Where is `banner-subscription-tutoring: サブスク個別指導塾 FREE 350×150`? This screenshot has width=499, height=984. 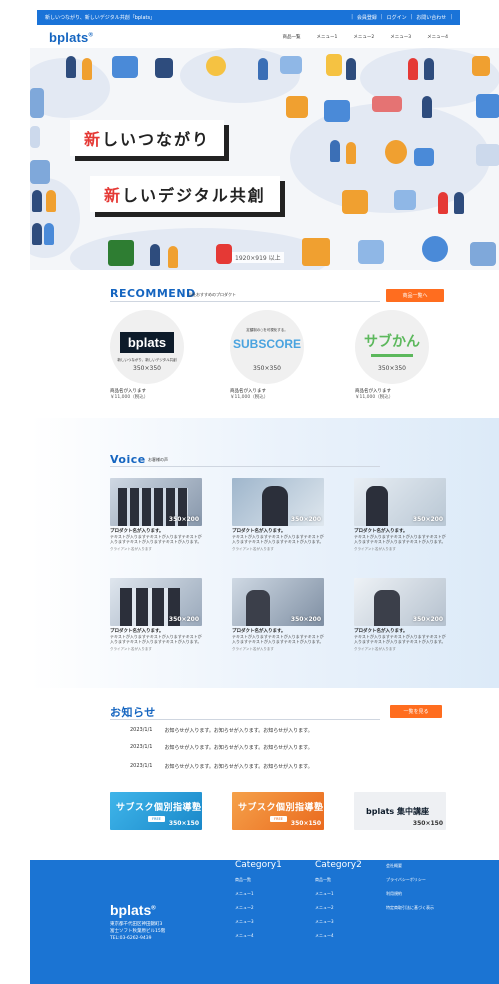
banner-subscription-tutoring: サブスク個別指導塾 FREE 350×150 is located at coordinates (156, 811).